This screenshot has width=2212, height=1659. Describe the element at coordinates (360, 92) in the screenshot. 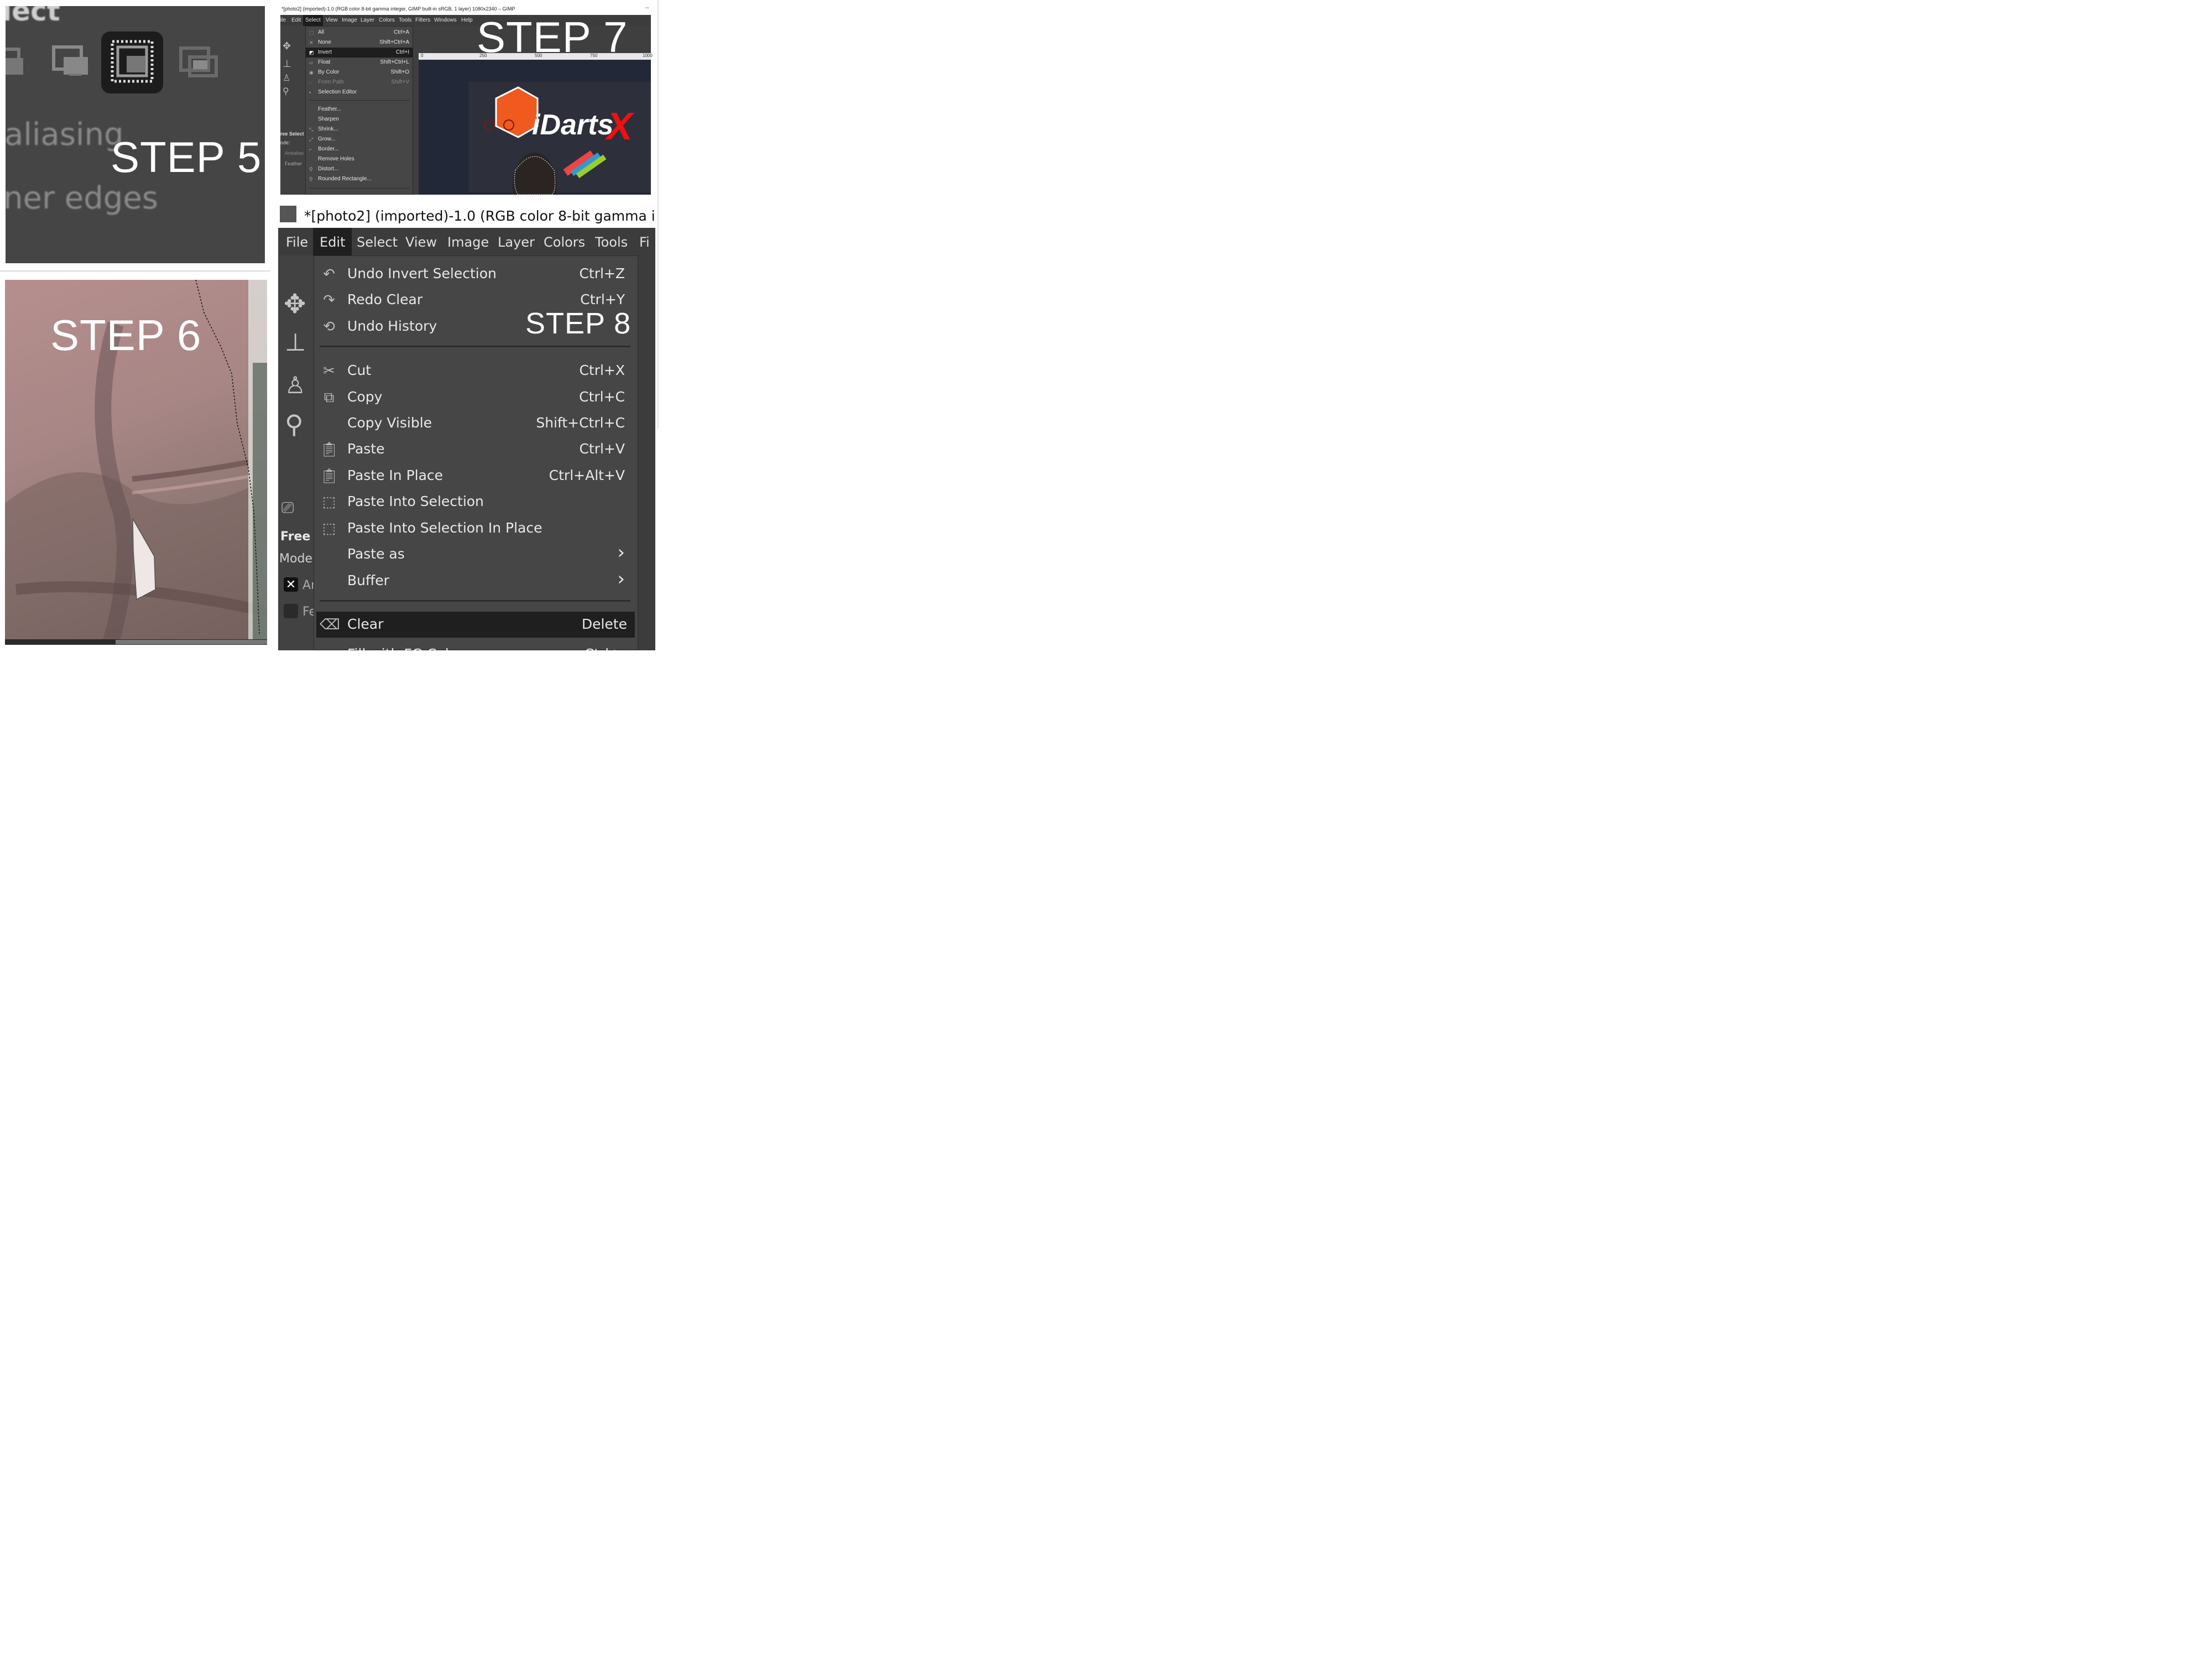

I see `menu-item-selection-editor: ▪ Selection Editor` at that location.